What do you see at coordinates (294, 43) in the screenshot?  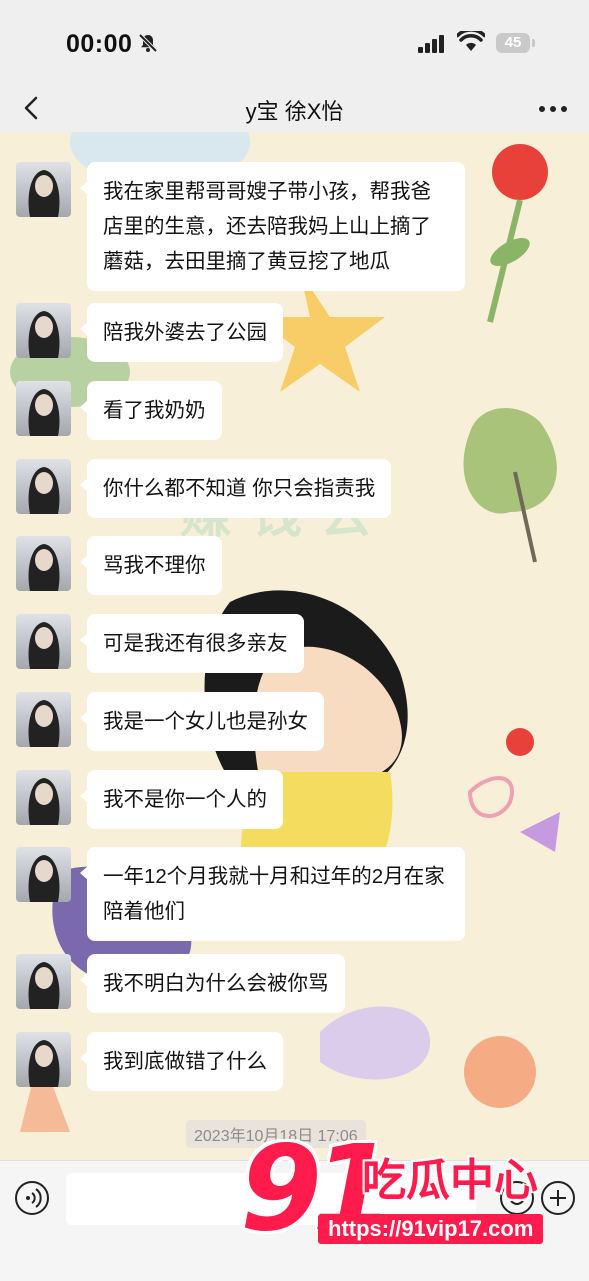 I see `status-bar: 00:00 45` at bounding box center [294, 43].